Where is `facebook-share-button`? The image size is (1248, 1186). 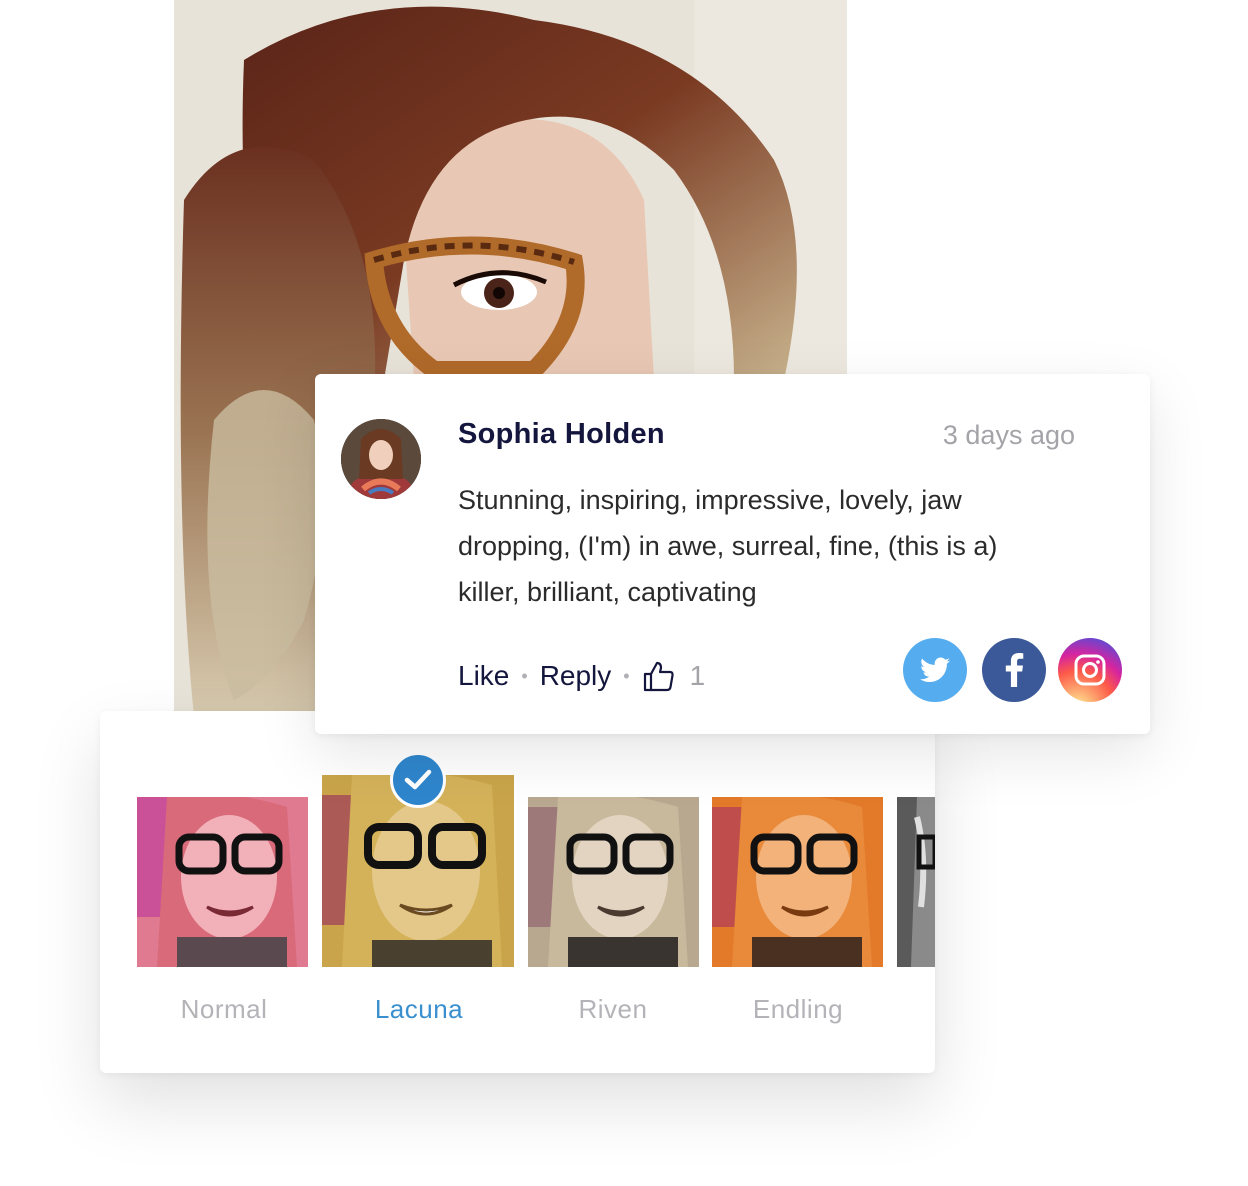 facebook-share-button is located at coordinates (1014, 670).